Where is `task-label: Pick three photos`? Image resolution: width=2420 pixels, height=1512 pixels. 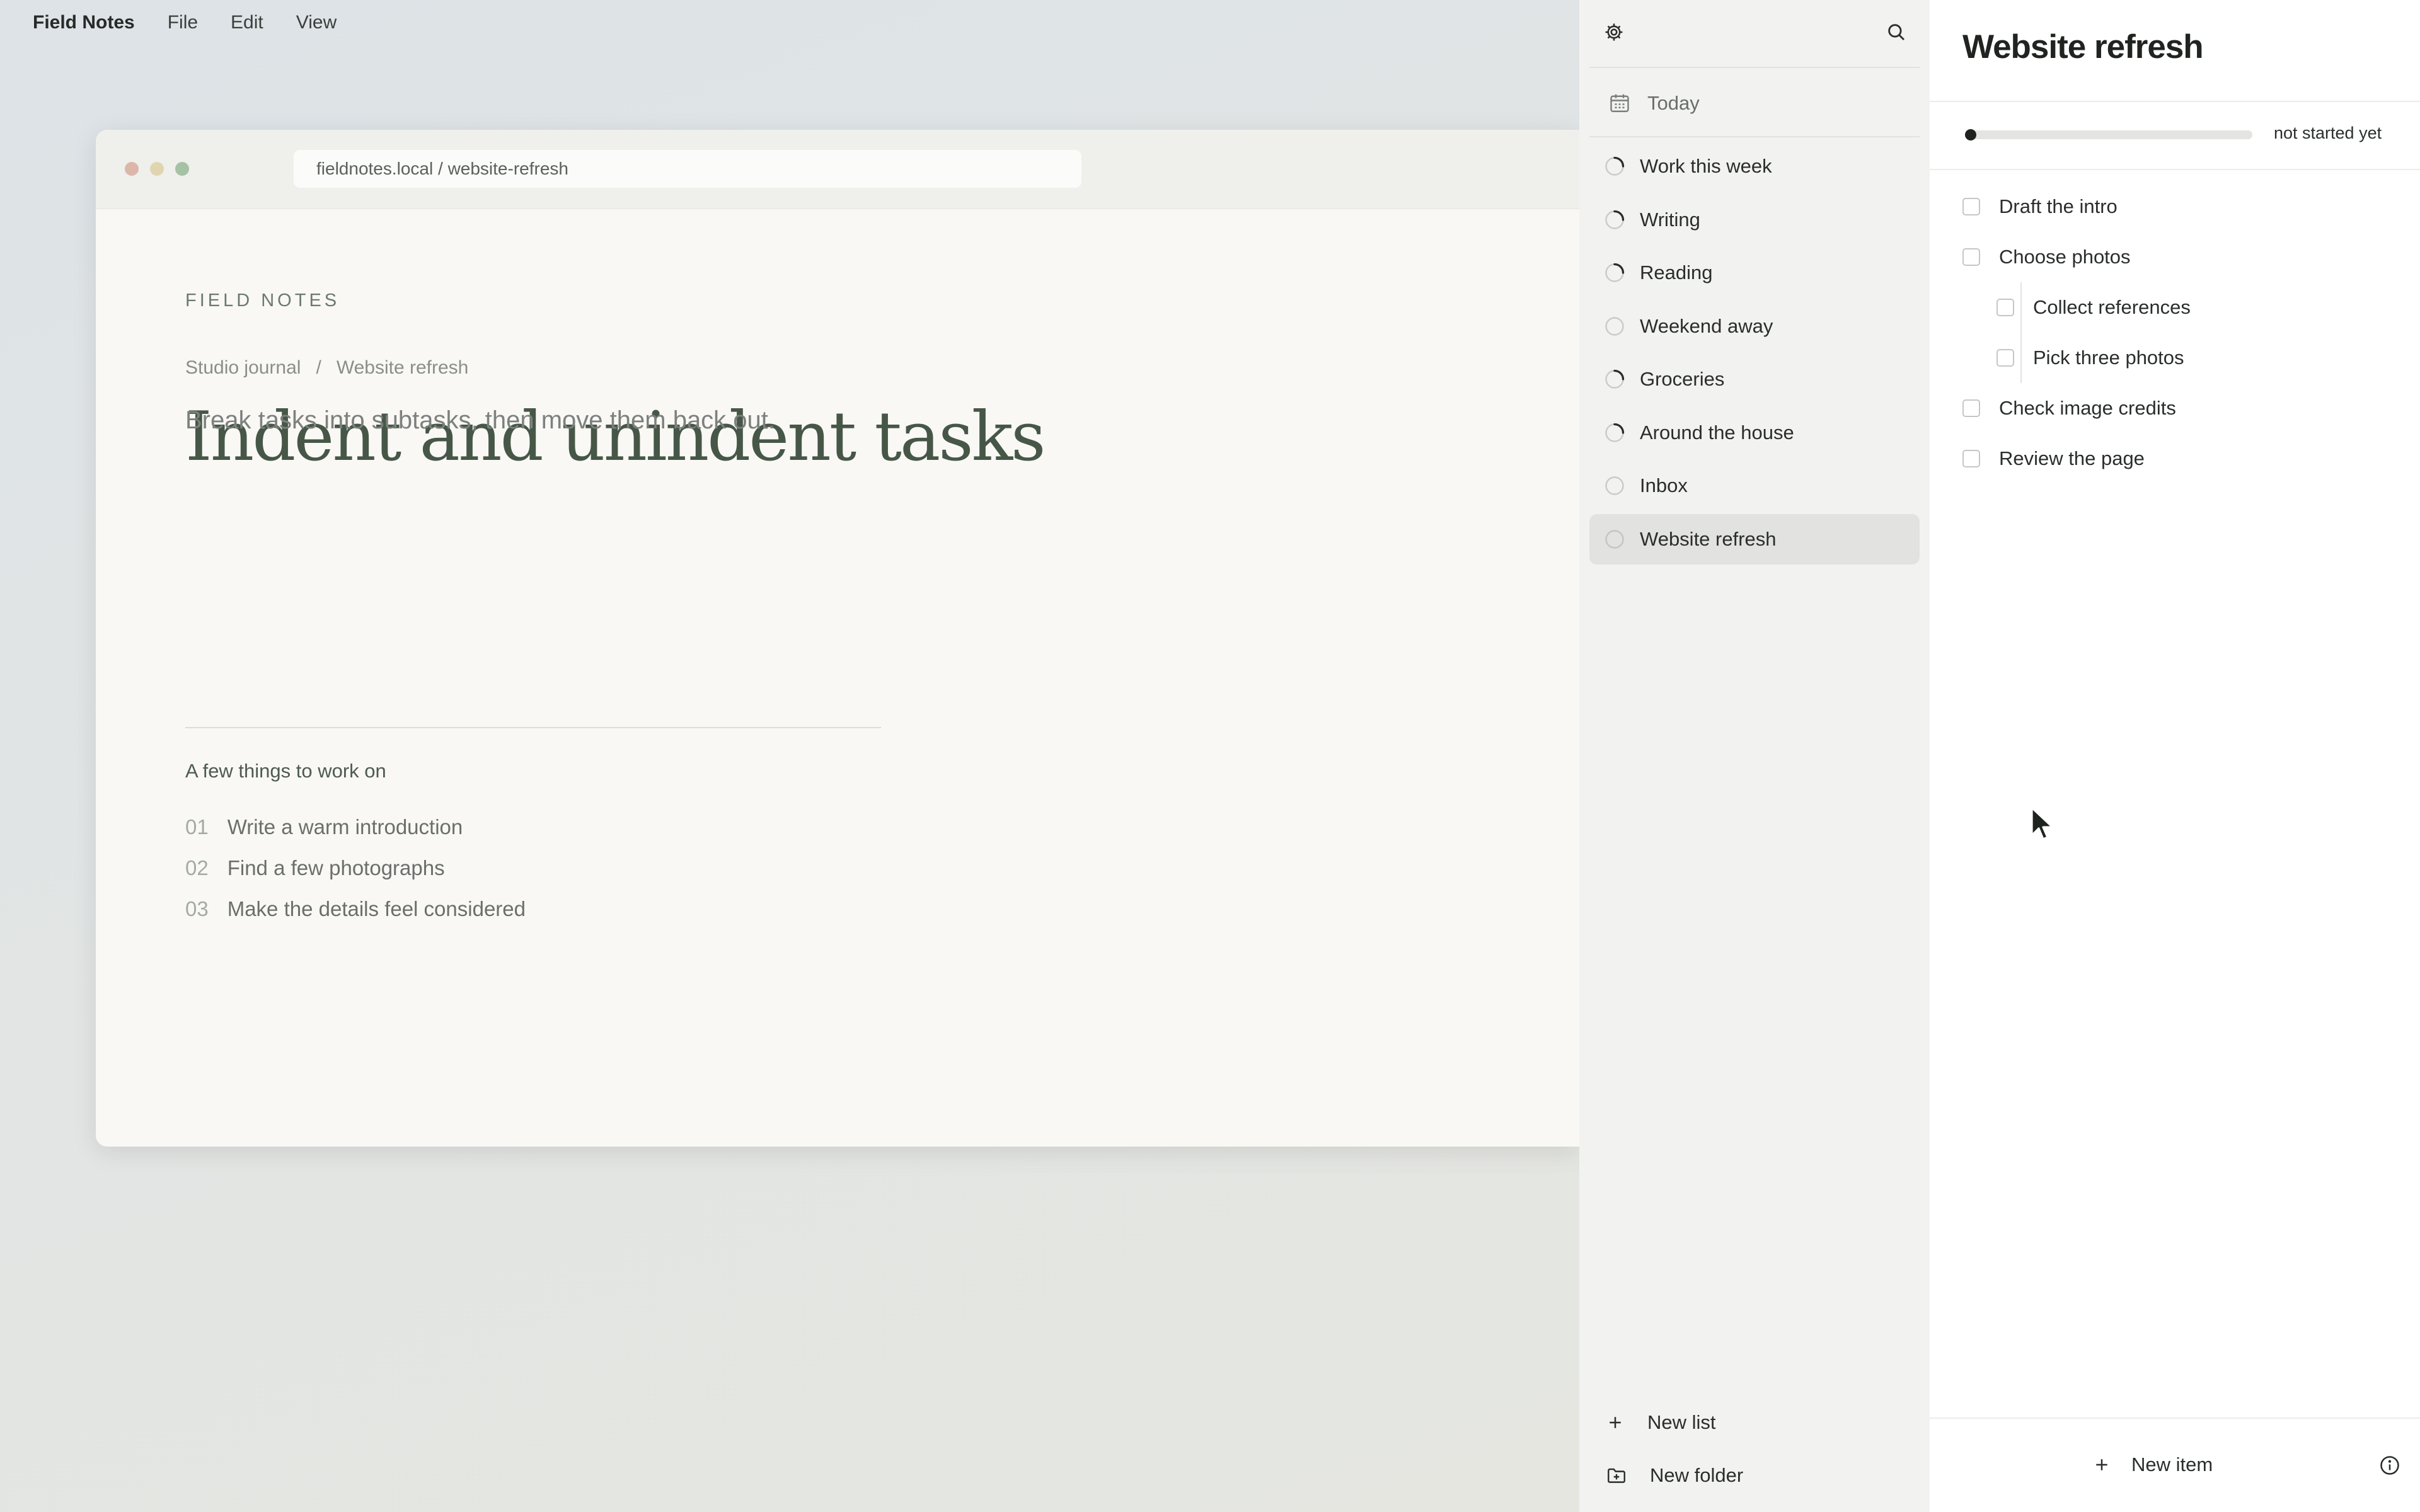
task-label: Pick three photos is located at coordinates (2108, 357).